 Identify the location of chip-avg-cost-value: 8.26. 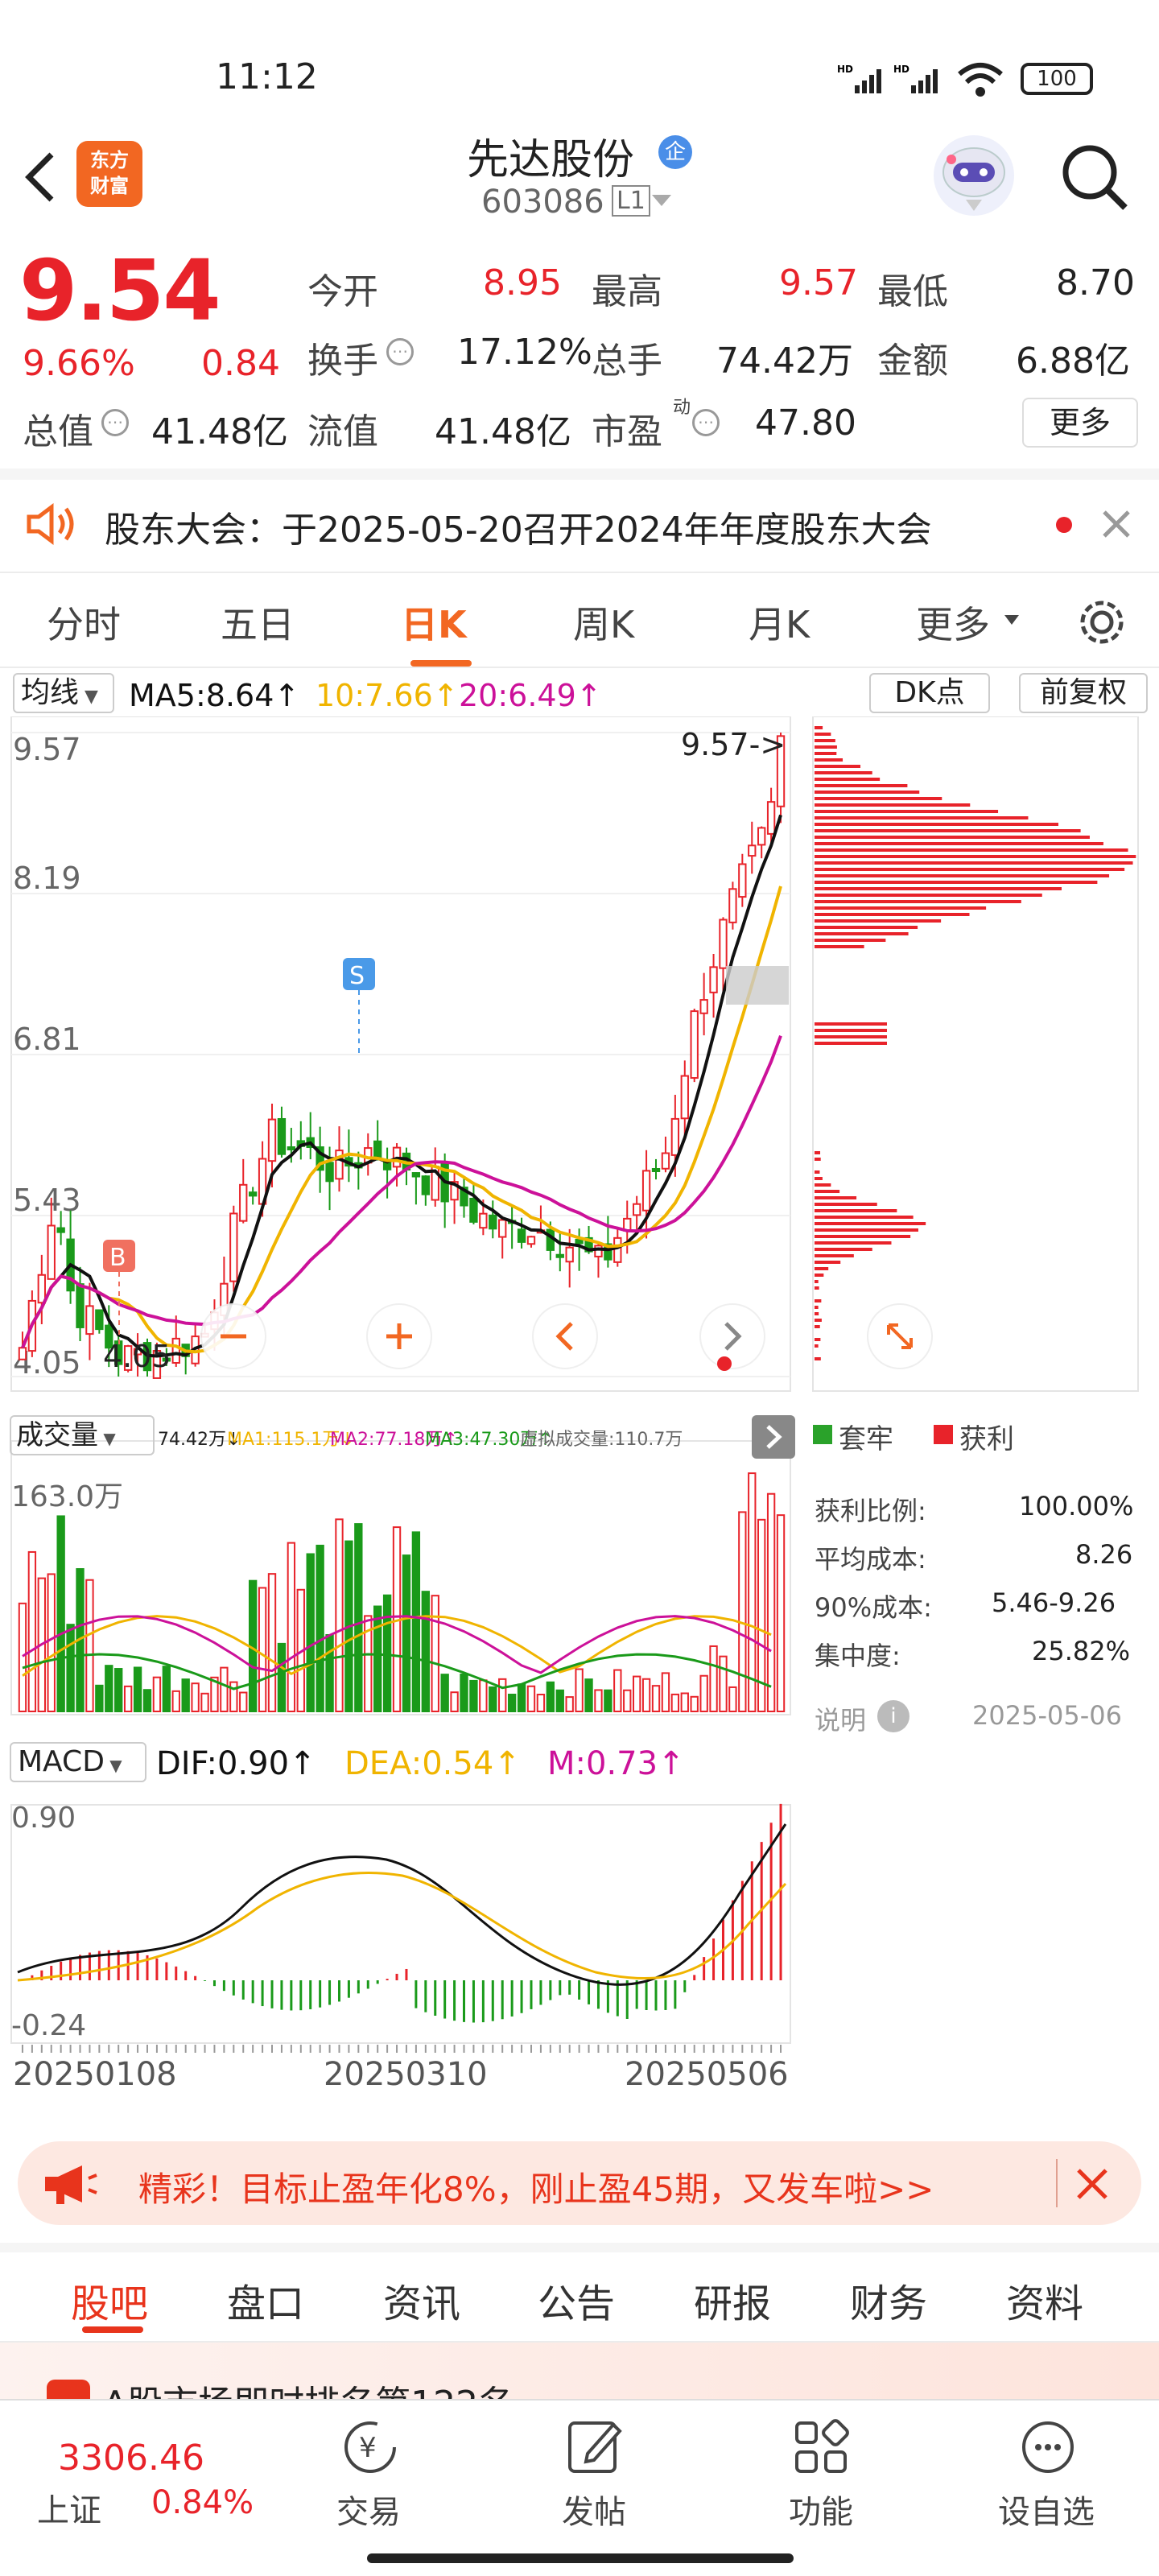
(1104, 1554).